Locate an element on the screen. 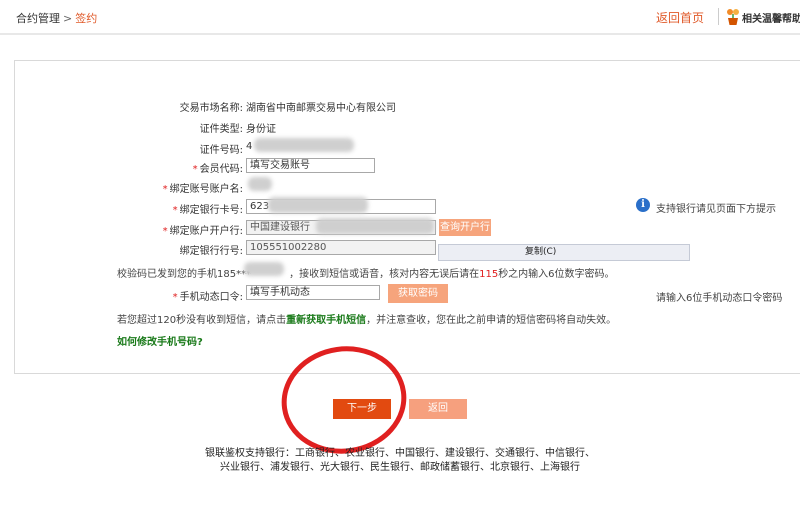 Image resolution: width=800 pixels, height=522 pixels. sms-notice-prefix: 校验码已发到您的手机185*** is located at coordinates (184, 274).